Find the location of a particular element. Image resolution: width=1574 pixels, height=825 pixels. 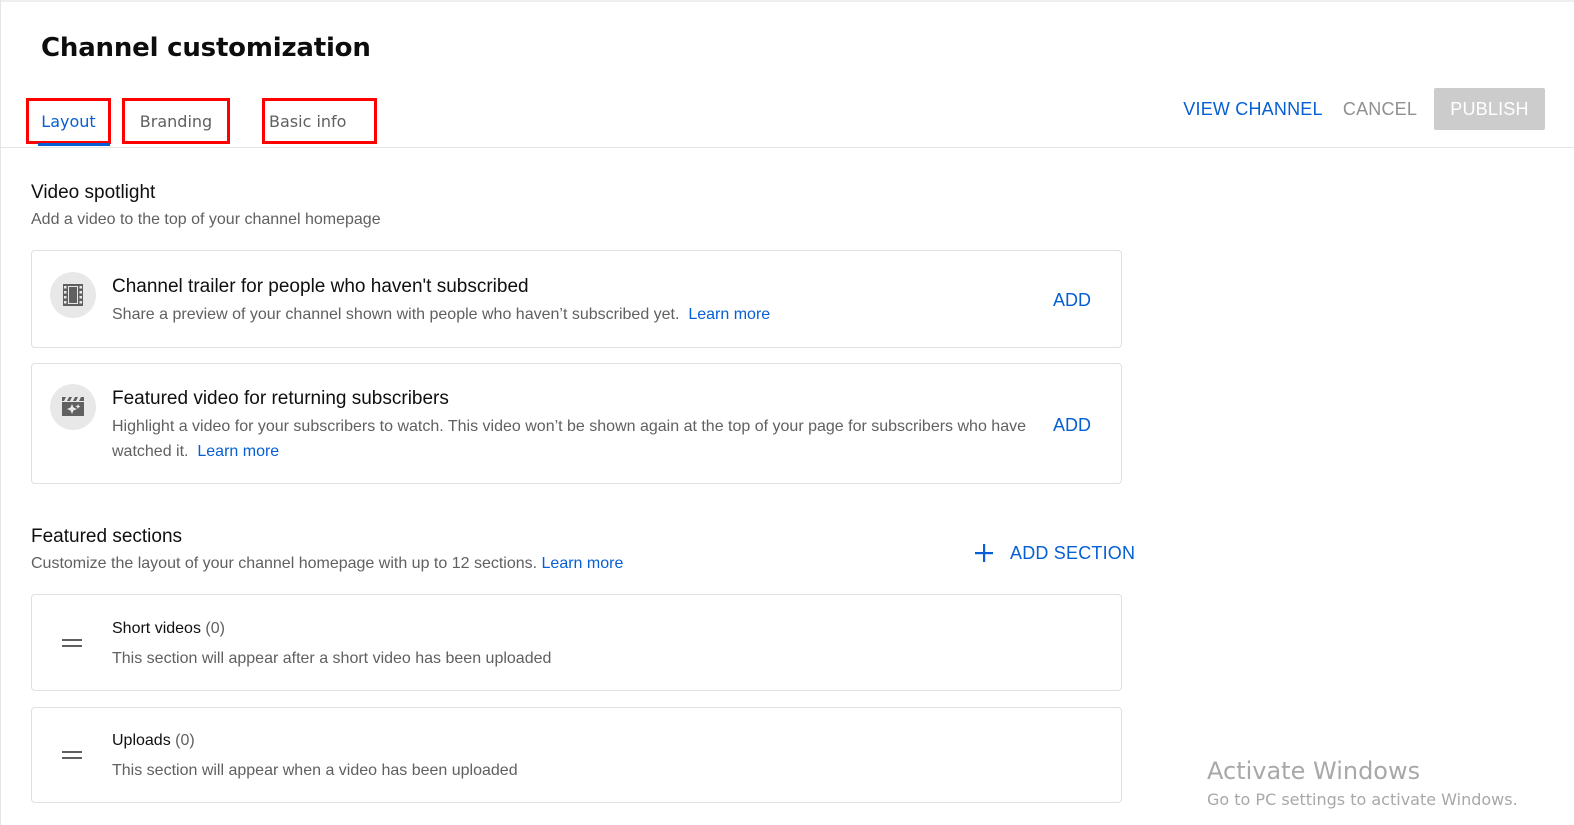

activate-windows-watermark-title: Activate Windows is located at coordinates (1314, 771).